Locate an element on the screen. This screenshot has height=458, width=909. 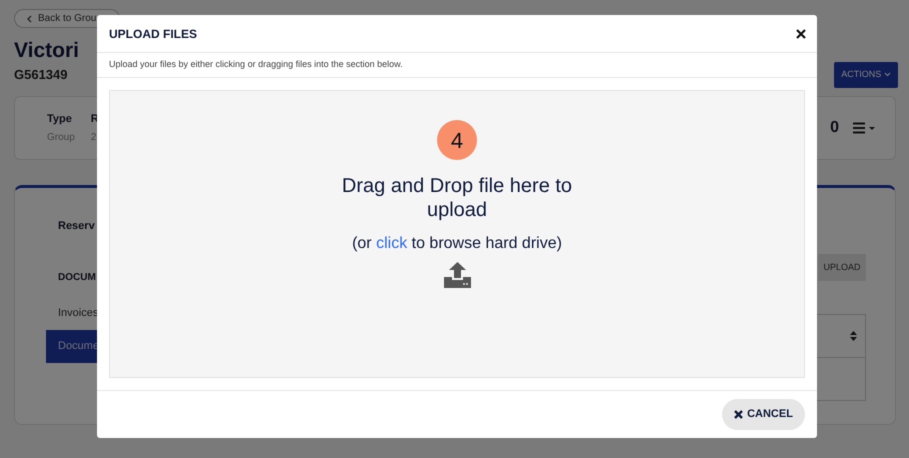
summary-label: Type is located at coordinates (60, 120).